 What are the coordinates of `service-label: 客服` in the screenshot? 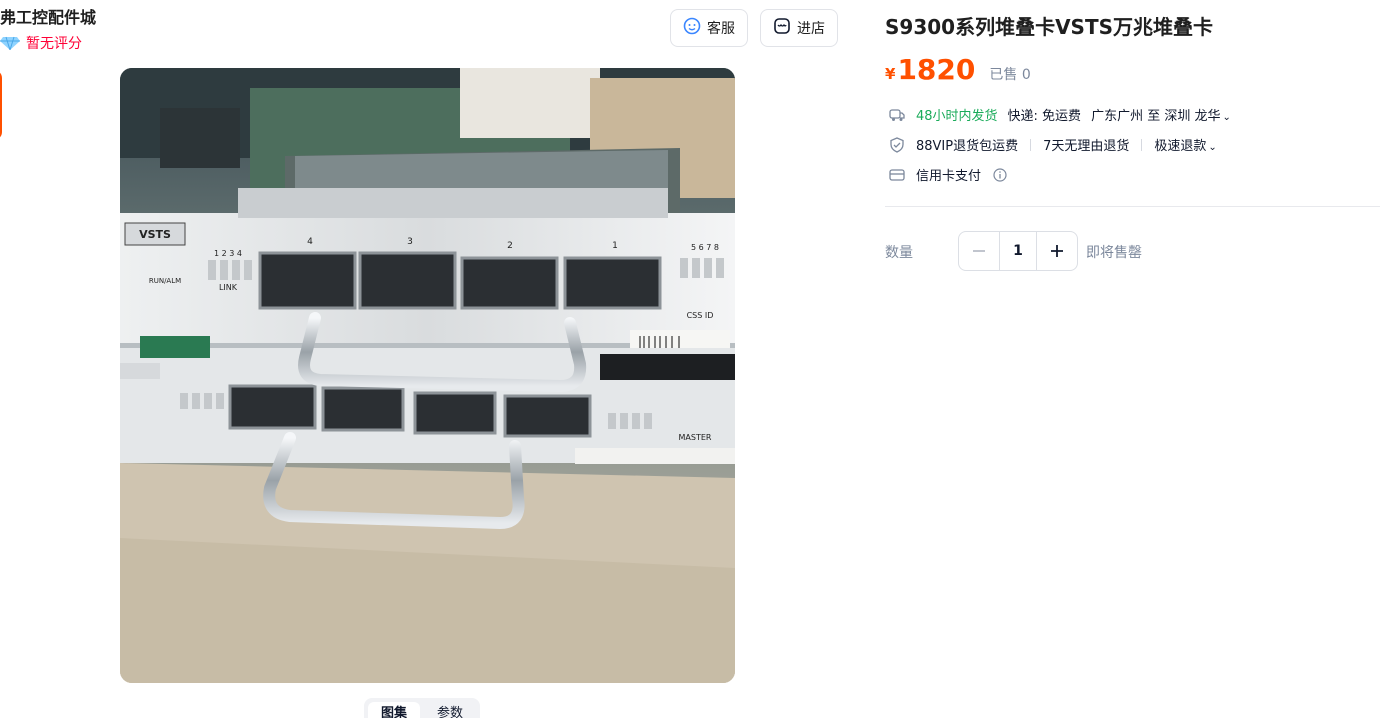 It's located at (721, 29).